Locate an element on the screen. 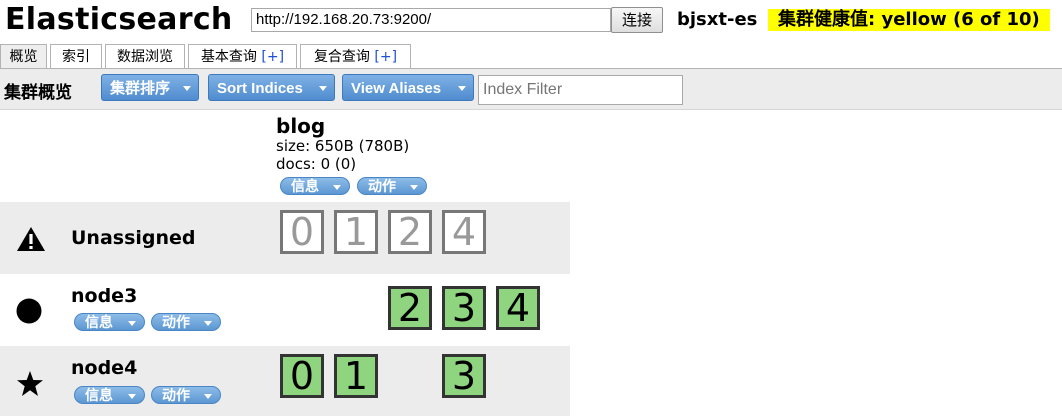  tab-browser: 数据浏览 is located at coordinates (145, 56).